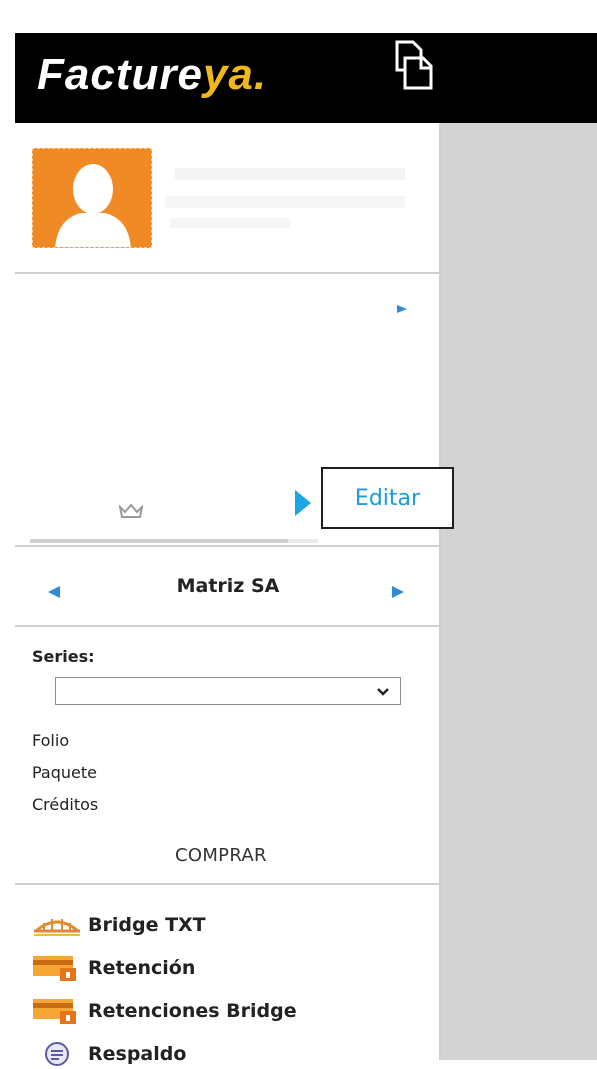 The image size is (597, 1069). I want to click on menu-item-bridge-txt: Bridge TXT, so click(119, 925).